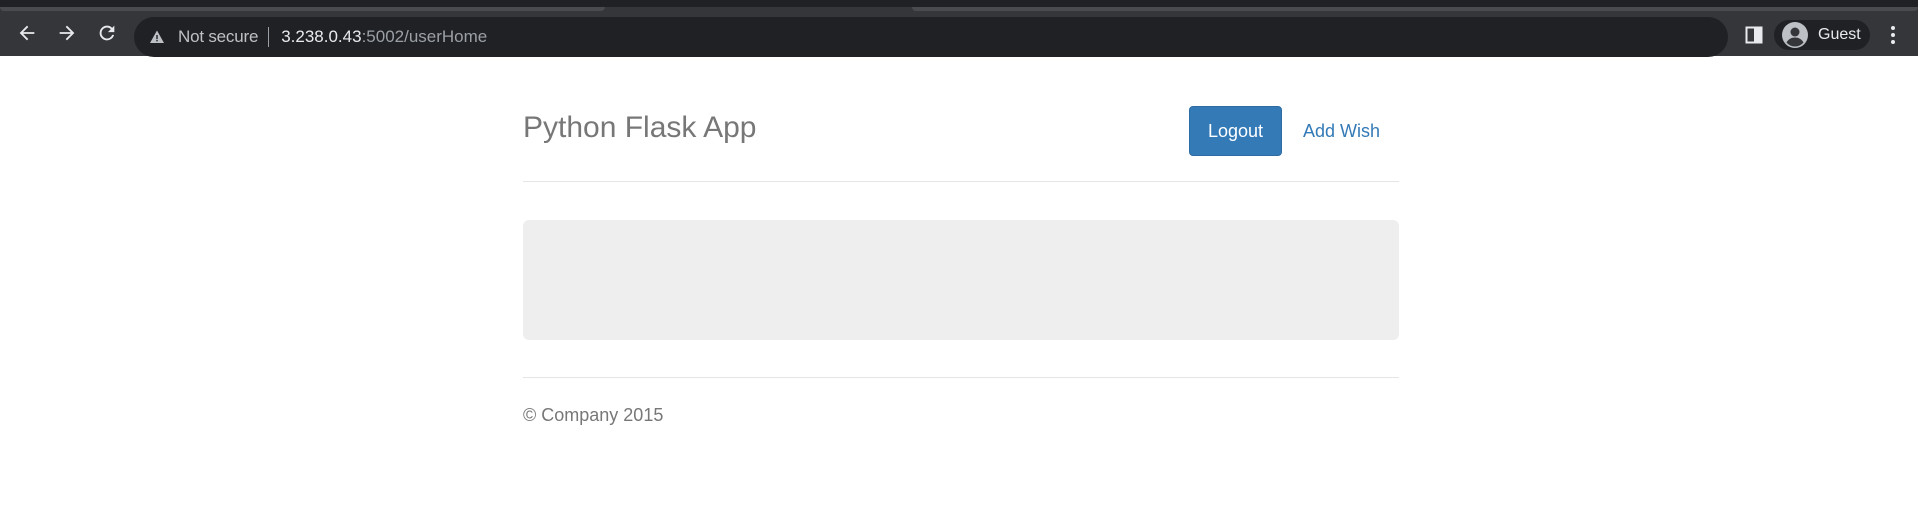 The width and height of the screenshot is (1918, 514). I want to click on back-button, so click(27, 33).